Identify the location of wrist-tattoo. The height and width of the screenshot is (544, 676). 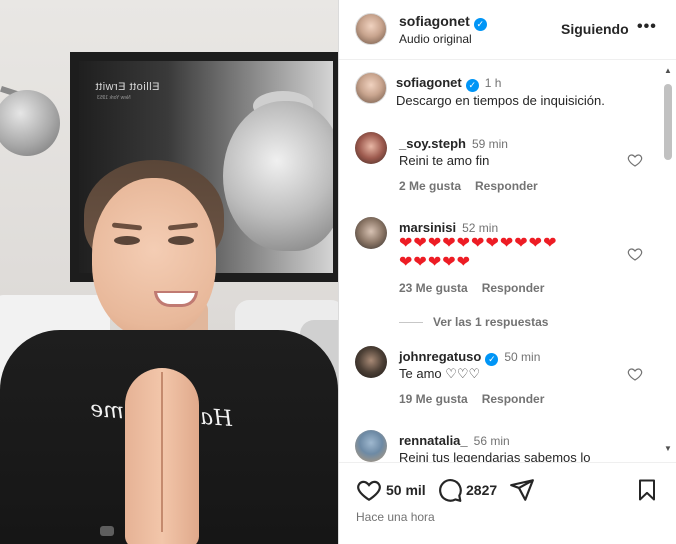
(107, 531).